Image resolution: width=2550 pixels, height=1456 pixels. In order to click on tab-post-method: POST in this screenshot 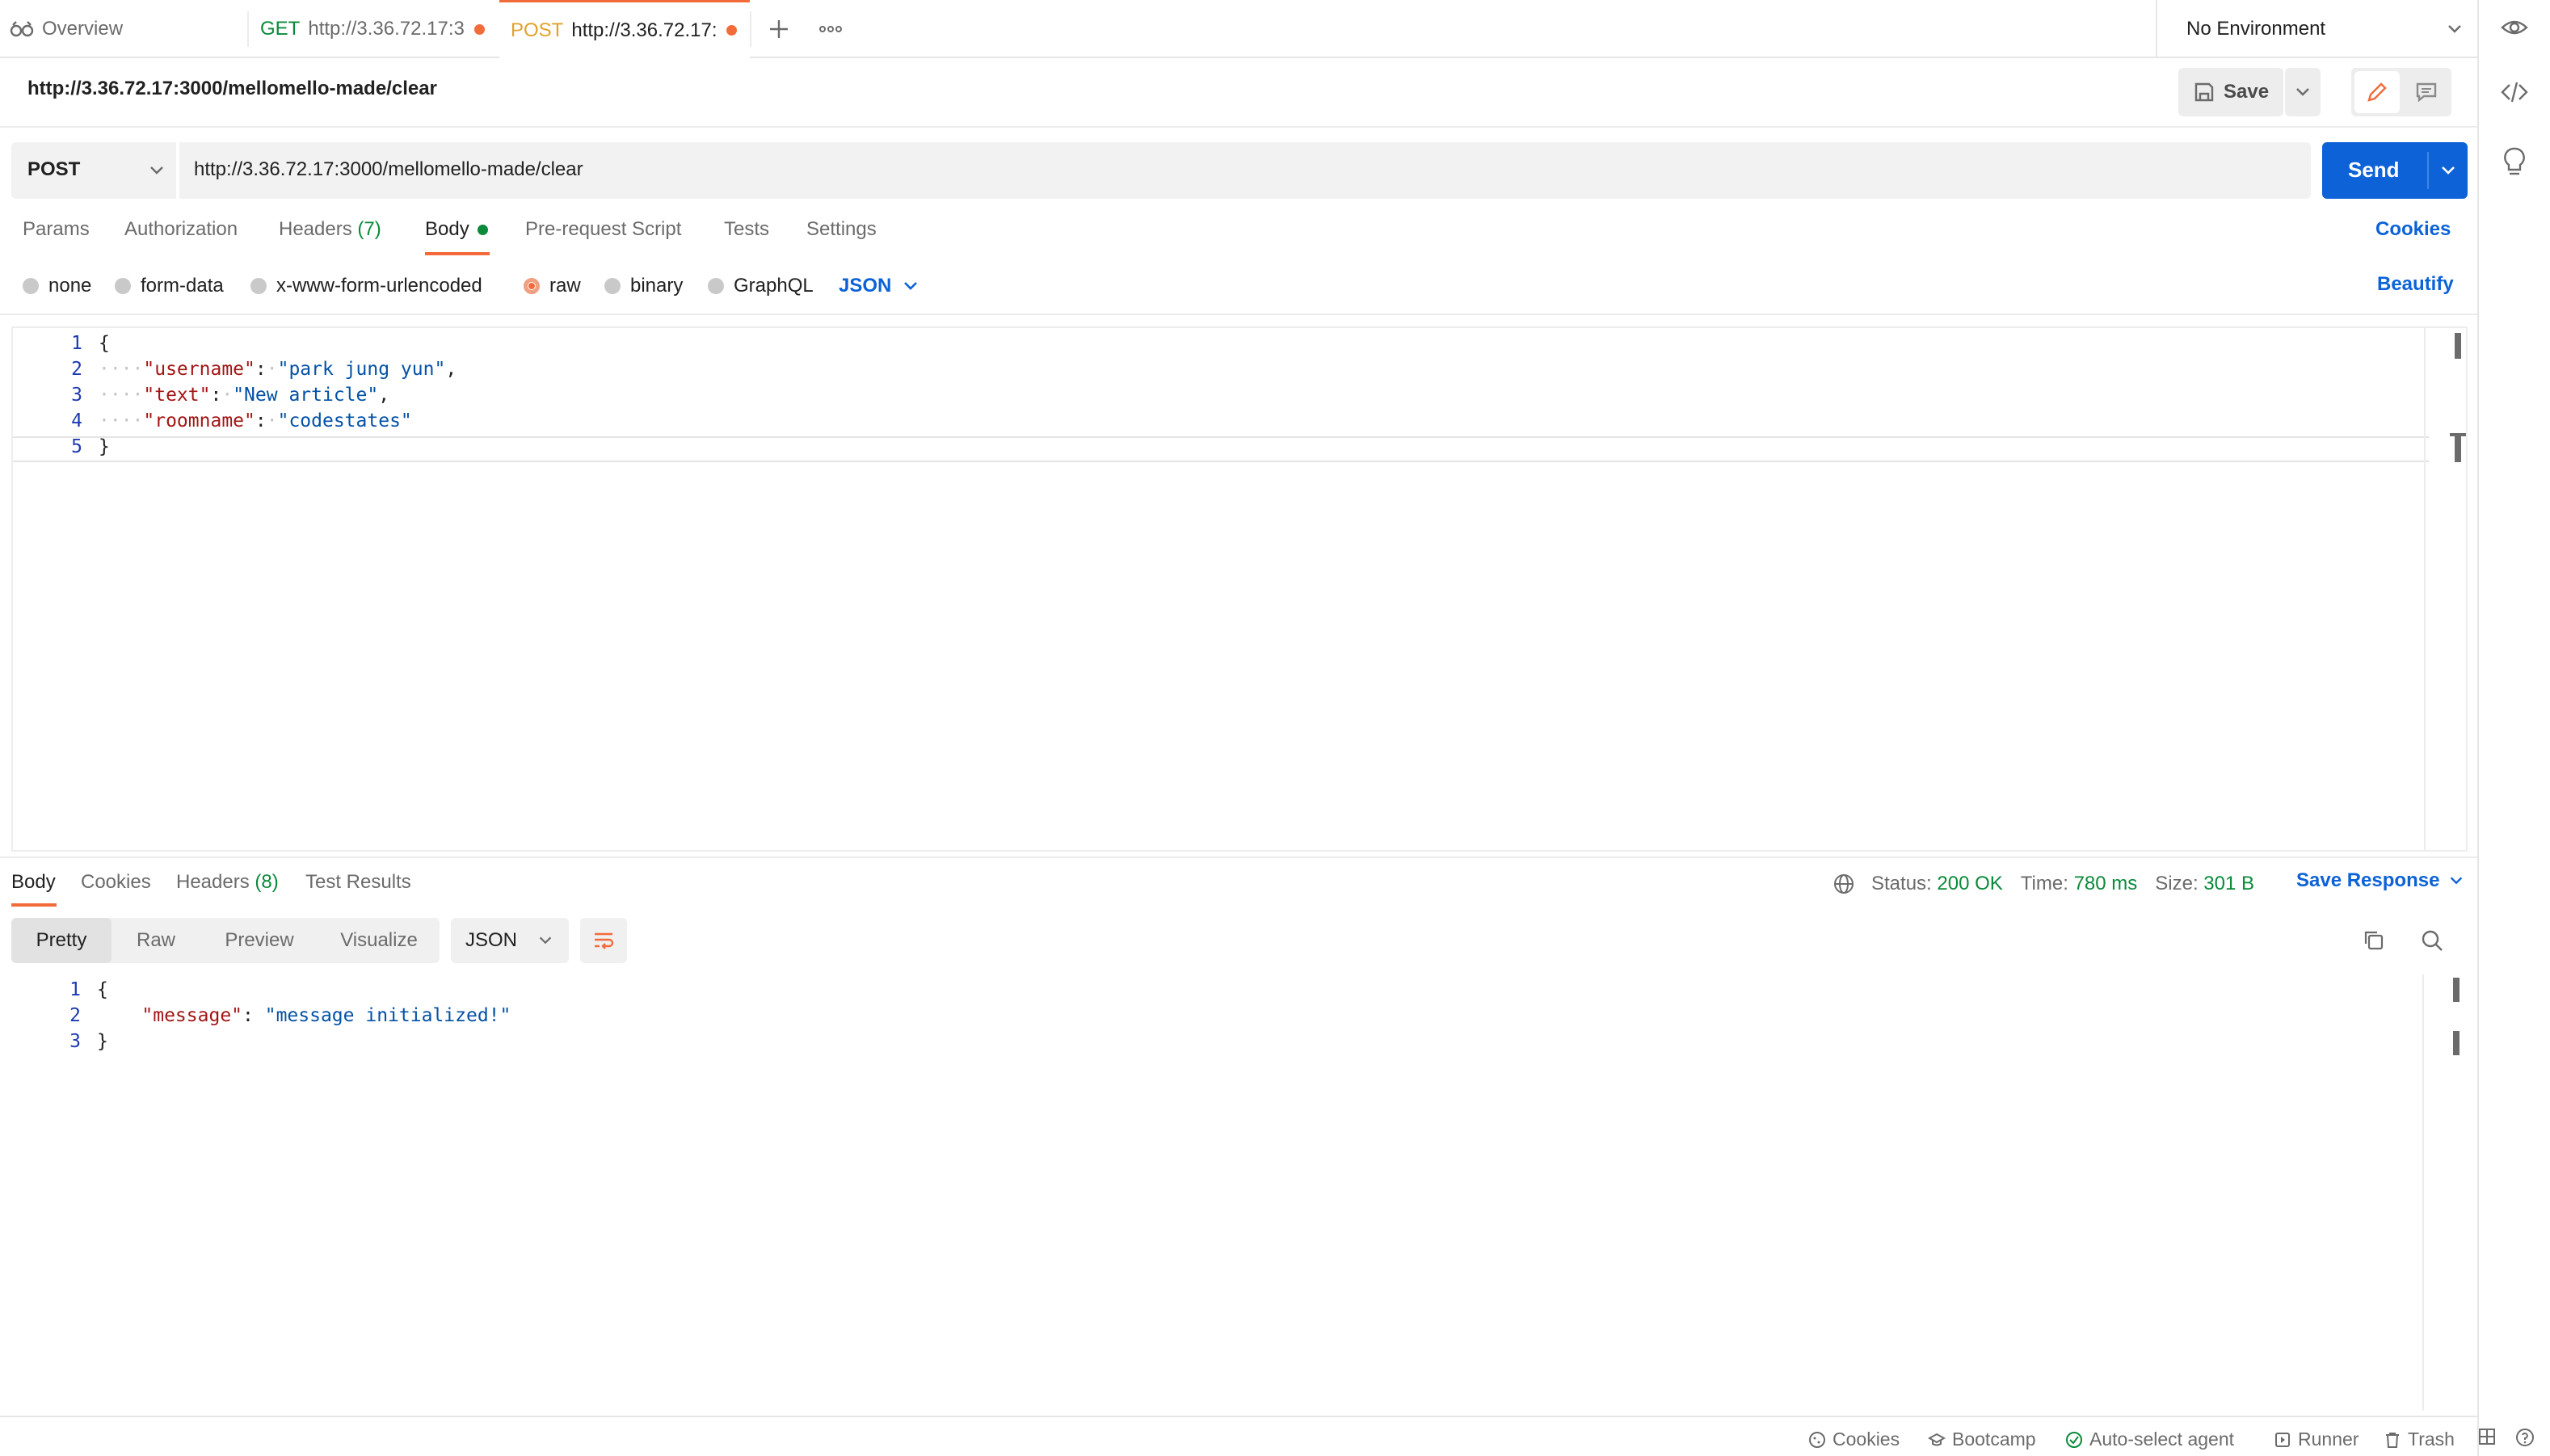, I will do `click(537, 30)`.